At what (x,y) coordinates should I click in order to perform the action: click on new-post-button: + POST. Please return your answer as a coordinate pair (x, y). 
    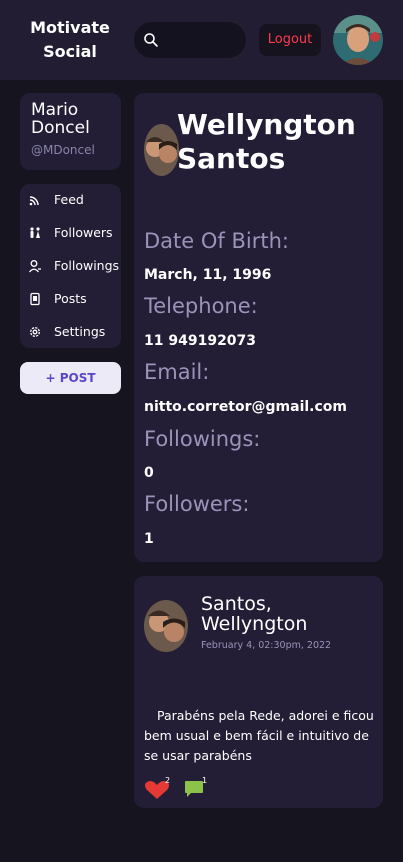
    Looking at the image, I should click on (70, 378).